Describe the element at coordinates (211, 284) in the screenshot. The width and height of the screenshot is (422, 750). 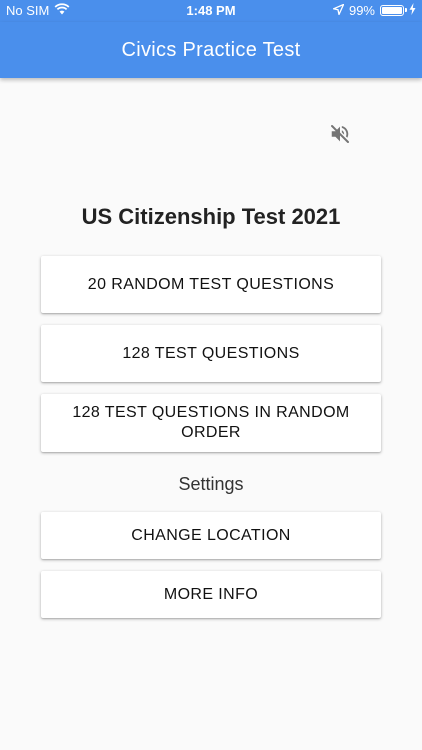
I see `random-20-questions-button: 20 RANDOM TEST QUESTIONS` at that location.